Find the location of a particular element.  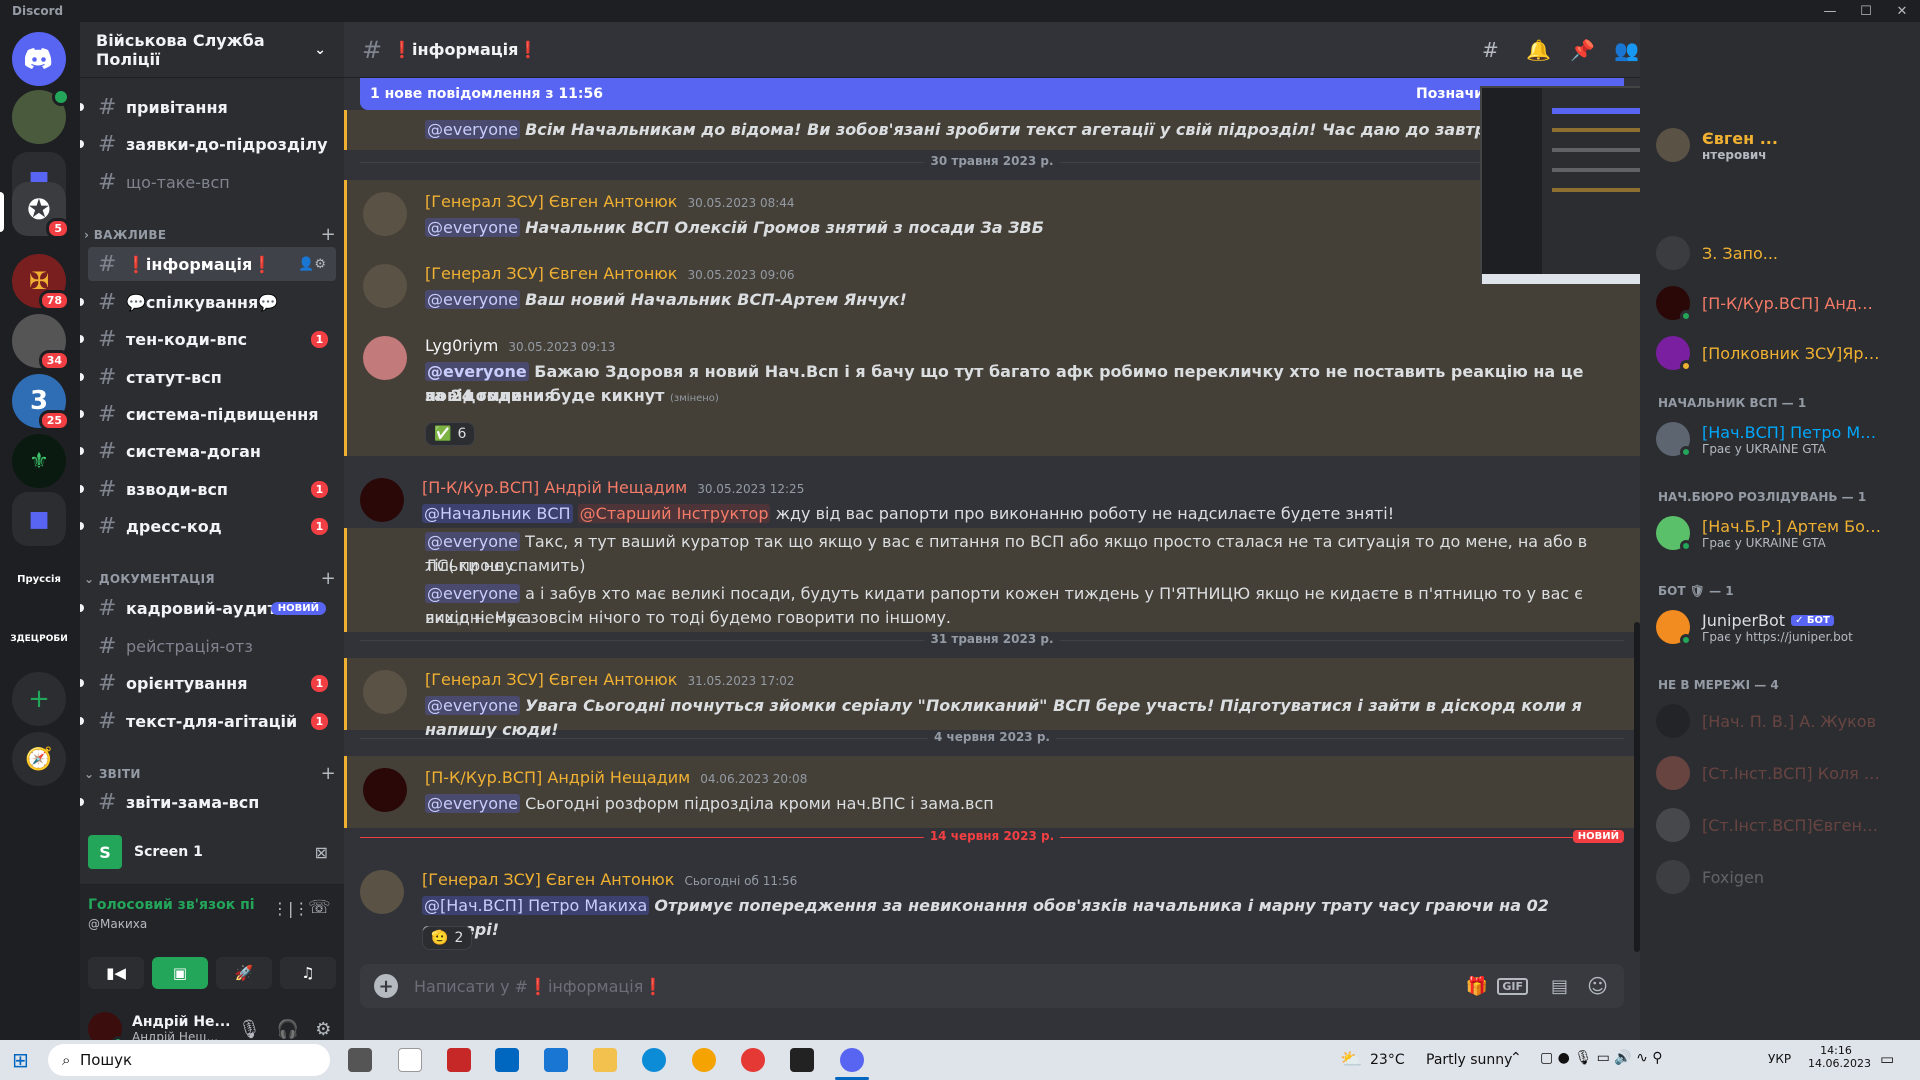

camera-button: ▮◀ is located at coordinates (116, 973).